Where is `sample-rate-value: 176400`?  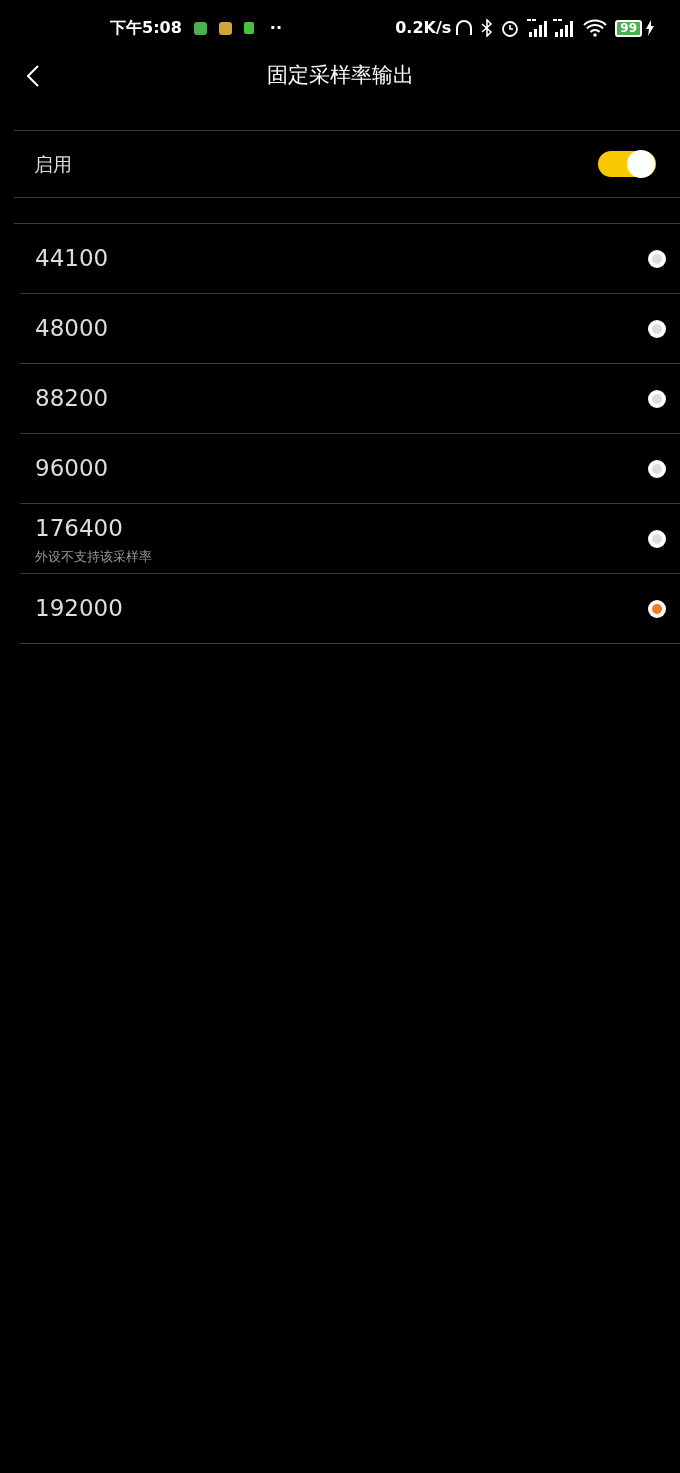
sample-rate-value: 176400 is located at coordinates (79, 528).